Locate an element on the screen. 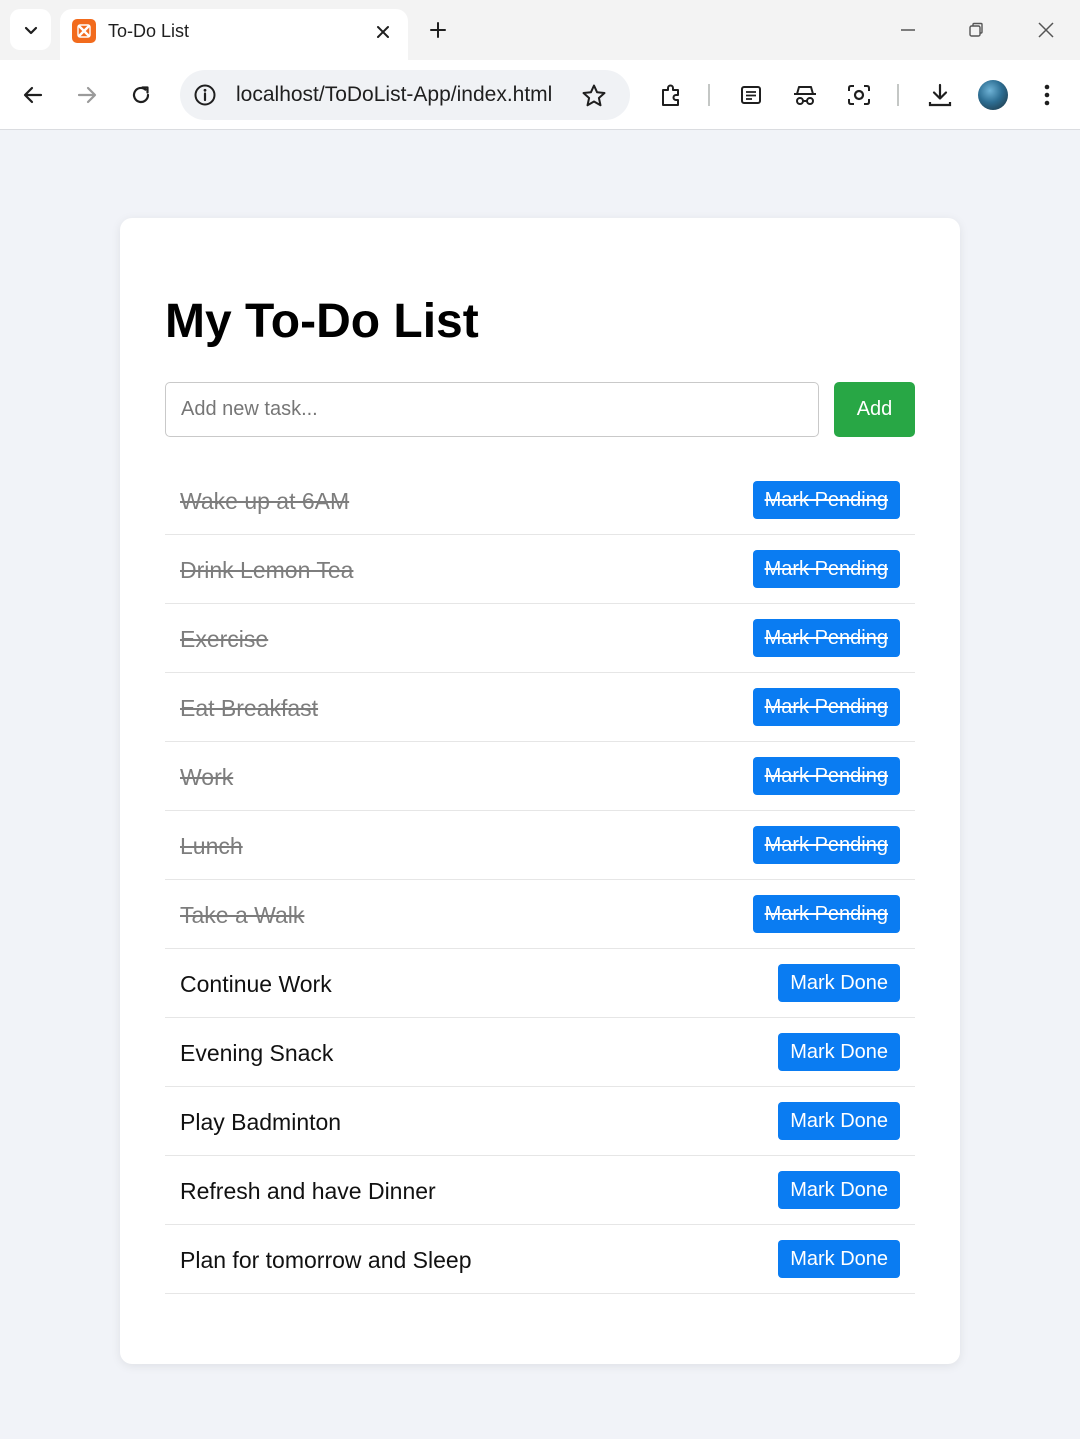  task-item: Play Badminton Mark Done is located at coordinates (540, 1121).